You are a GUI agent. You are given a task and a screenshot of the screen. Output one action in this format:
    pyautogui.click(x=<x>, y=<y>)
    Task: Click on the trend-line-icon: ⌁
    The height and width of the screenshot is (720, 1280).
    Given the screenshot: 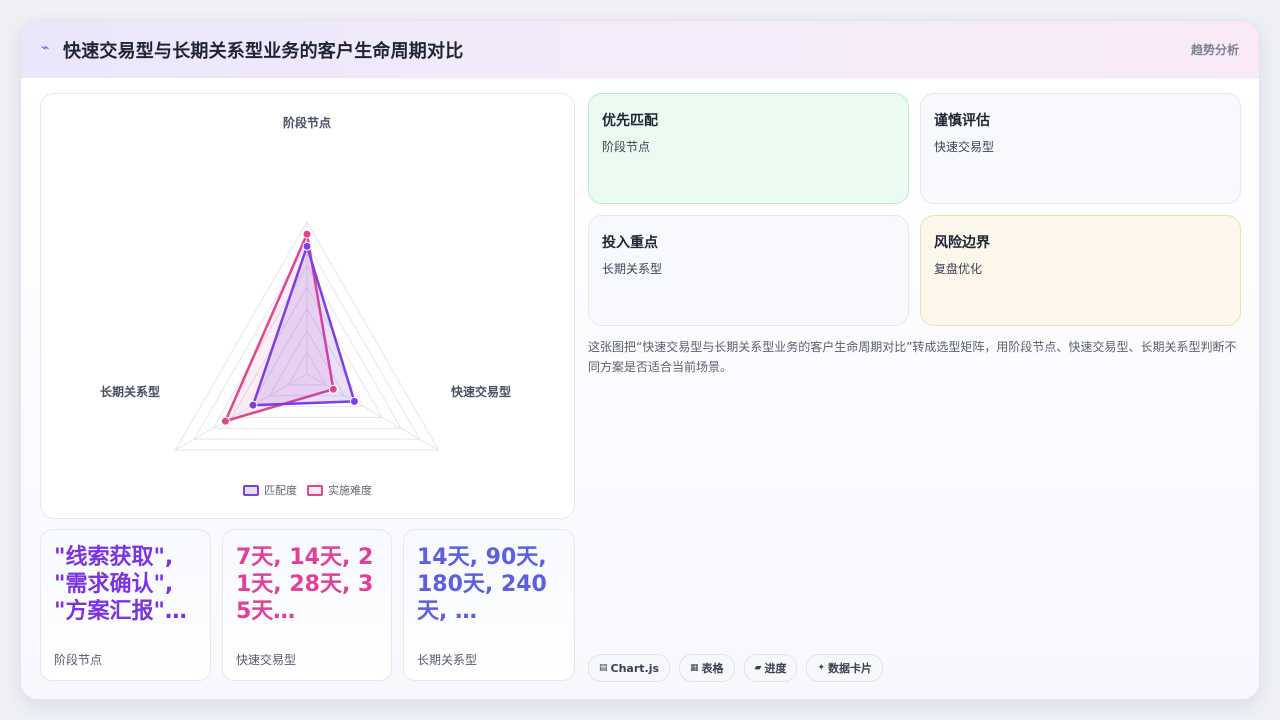 What is the action you would take?
    pyautogui.click(x=45, y=48)
    